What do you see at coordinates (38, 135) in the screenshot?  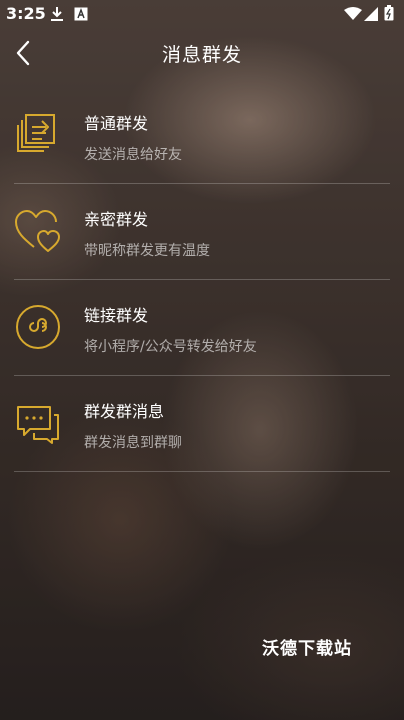 I see `forward-messages-icon` at bounding box center [38, 135].